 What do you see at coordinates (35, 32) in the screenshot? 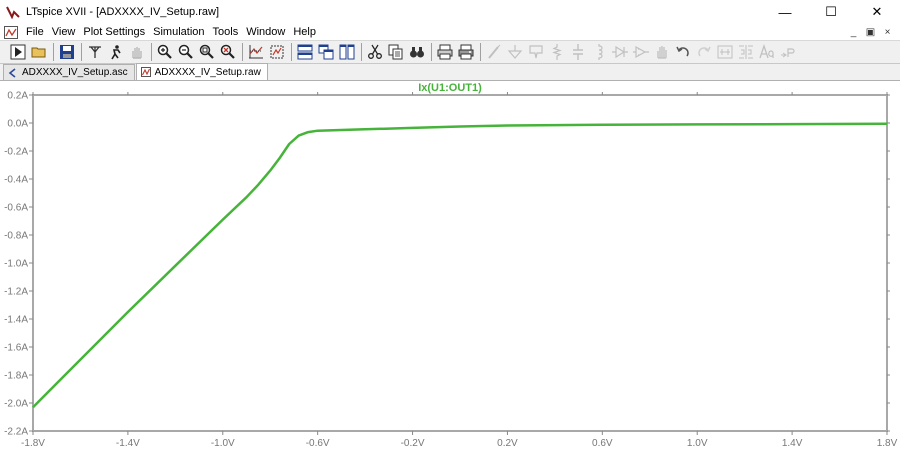
I see `menu-file: File` at bounding box center [35, 32].